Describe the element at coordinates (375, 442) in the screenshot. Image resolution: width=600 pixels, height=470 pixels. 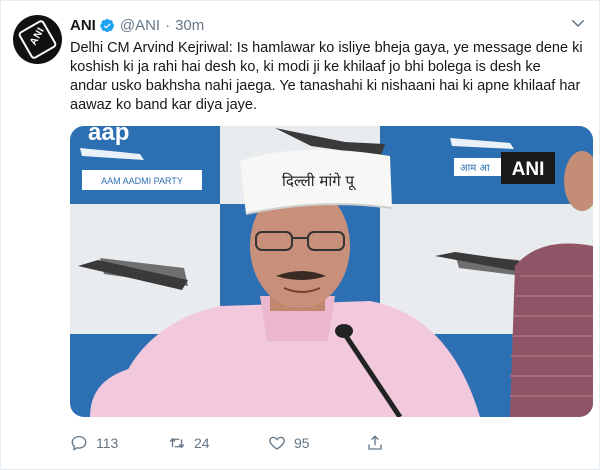
I see `share-icon` at that location.